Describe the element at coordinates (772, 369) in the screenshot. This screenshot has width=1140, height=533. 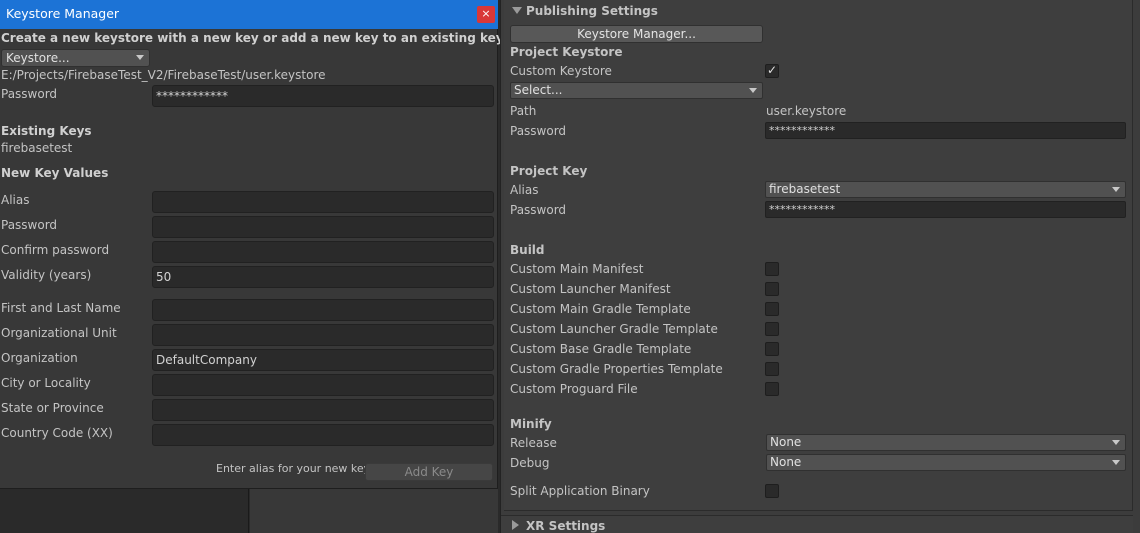
I see `custom-gradle-properties-checkbox` at that location.